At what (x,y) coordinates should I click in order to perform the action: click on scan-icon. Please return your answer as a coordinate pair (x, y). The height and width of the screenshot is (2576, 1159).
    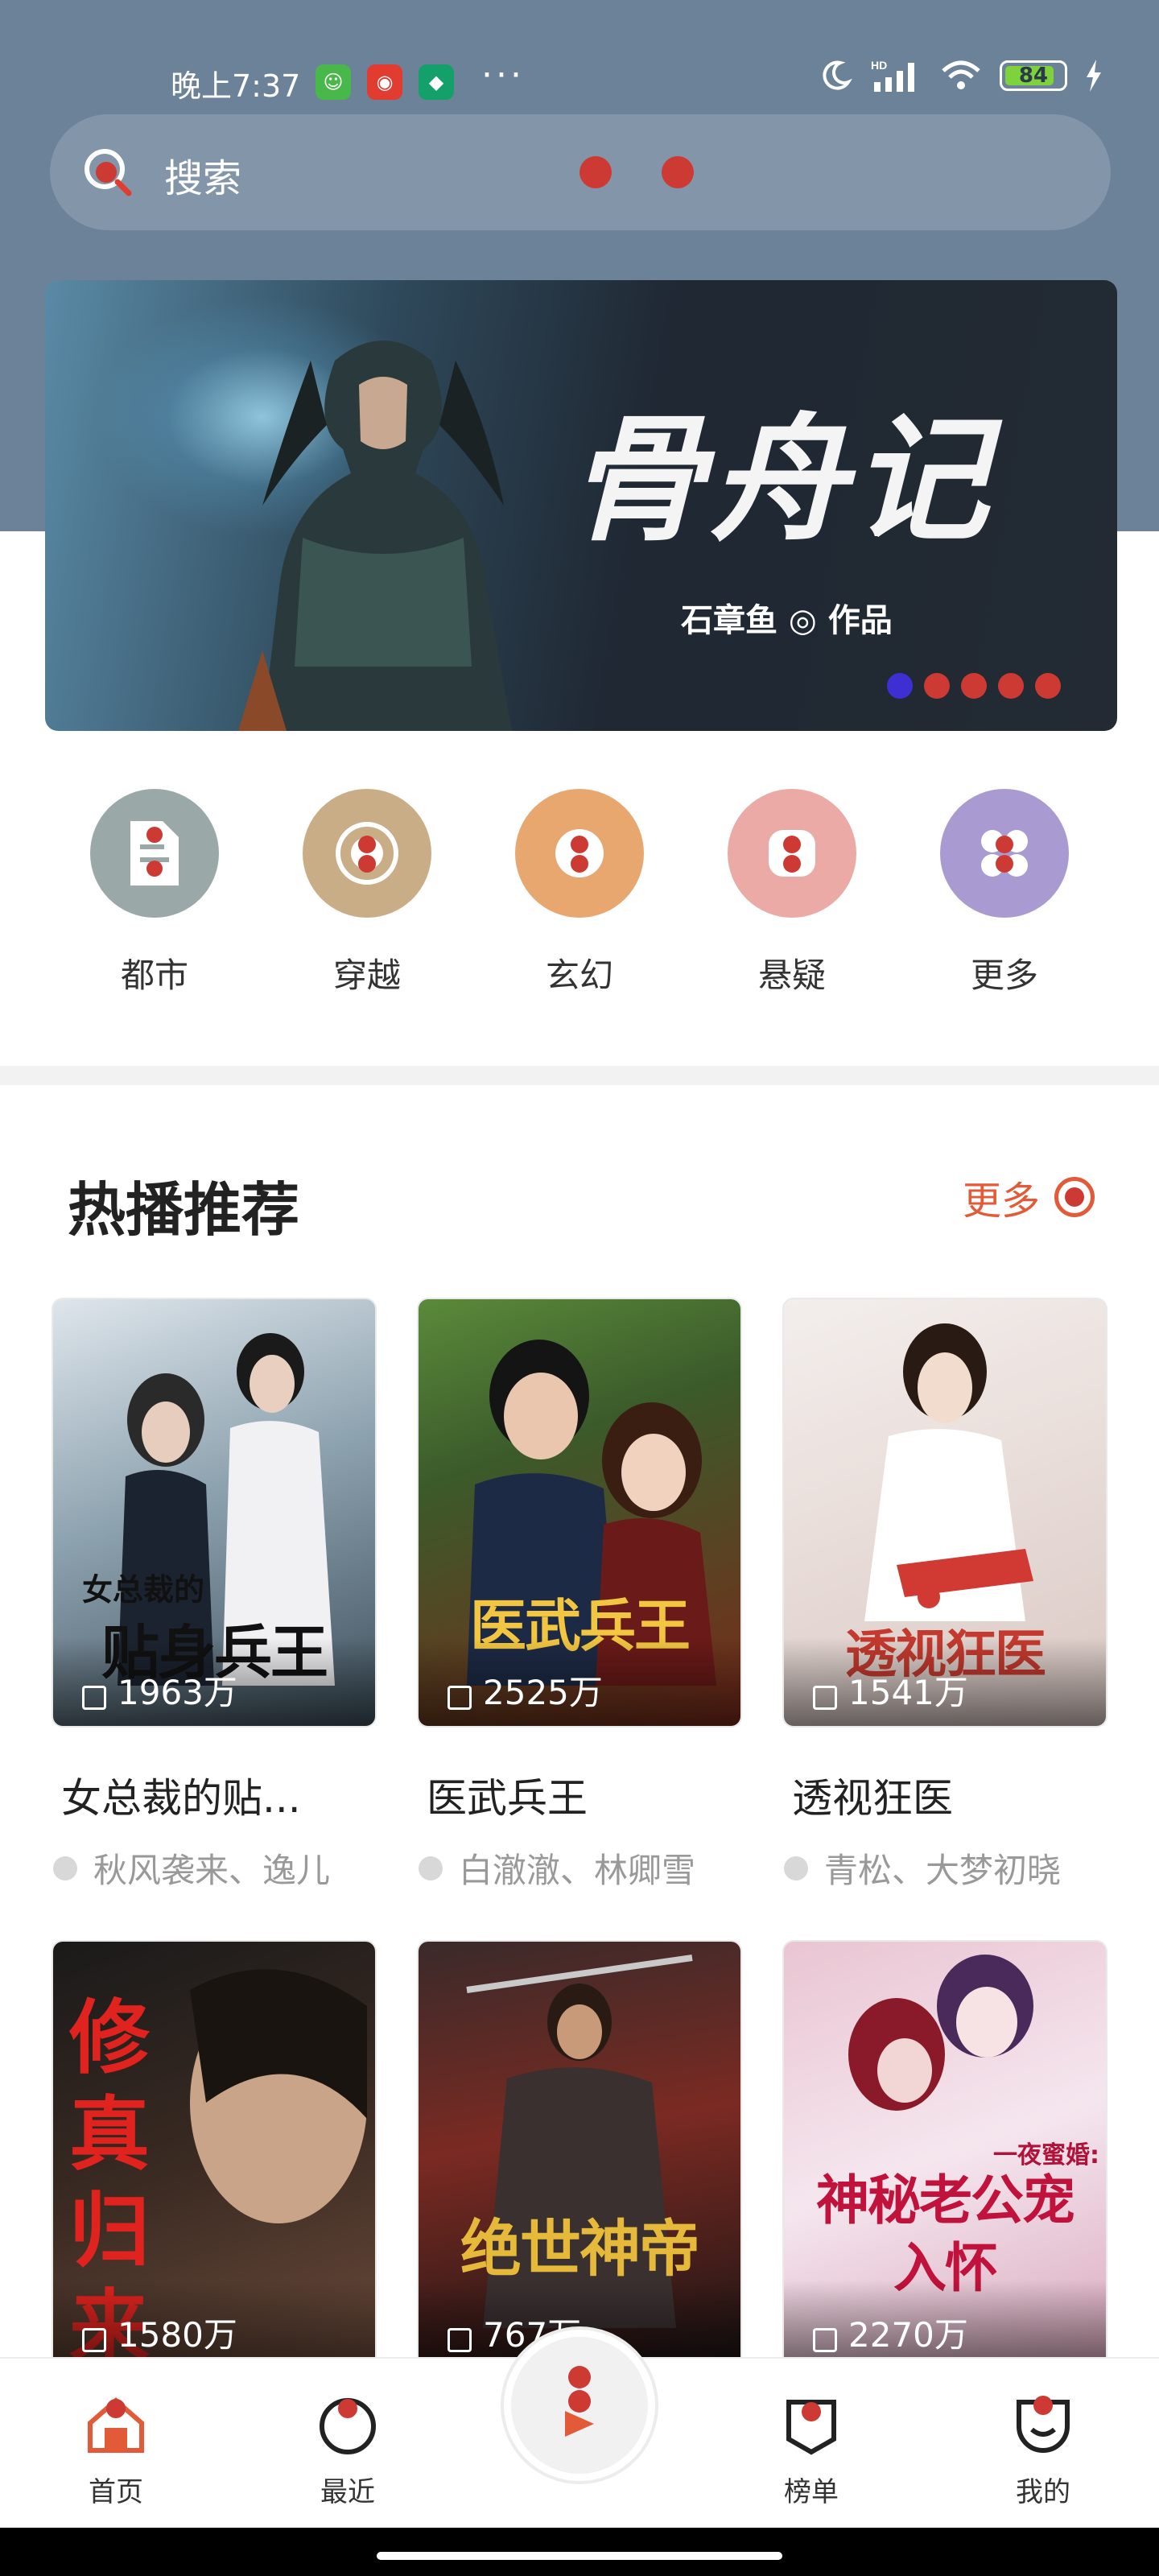
    Looking at the image, I should click on (678, 172).